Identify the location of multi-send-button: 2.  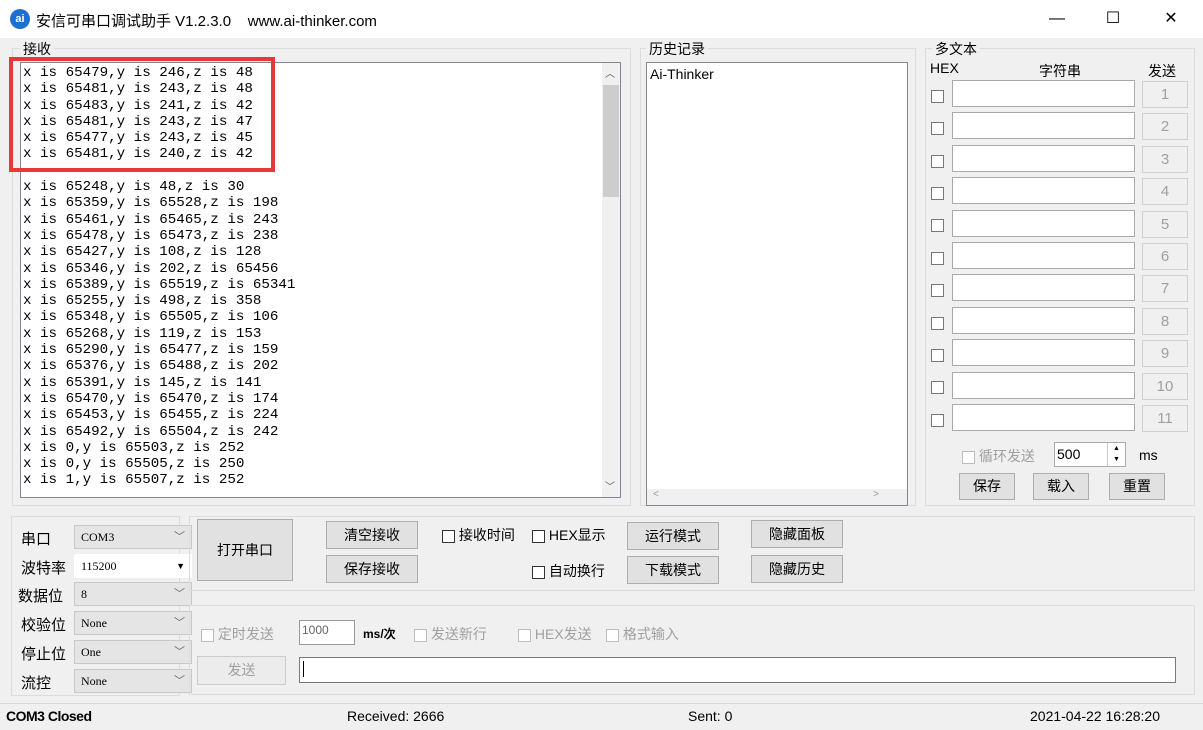
(1165, 127).